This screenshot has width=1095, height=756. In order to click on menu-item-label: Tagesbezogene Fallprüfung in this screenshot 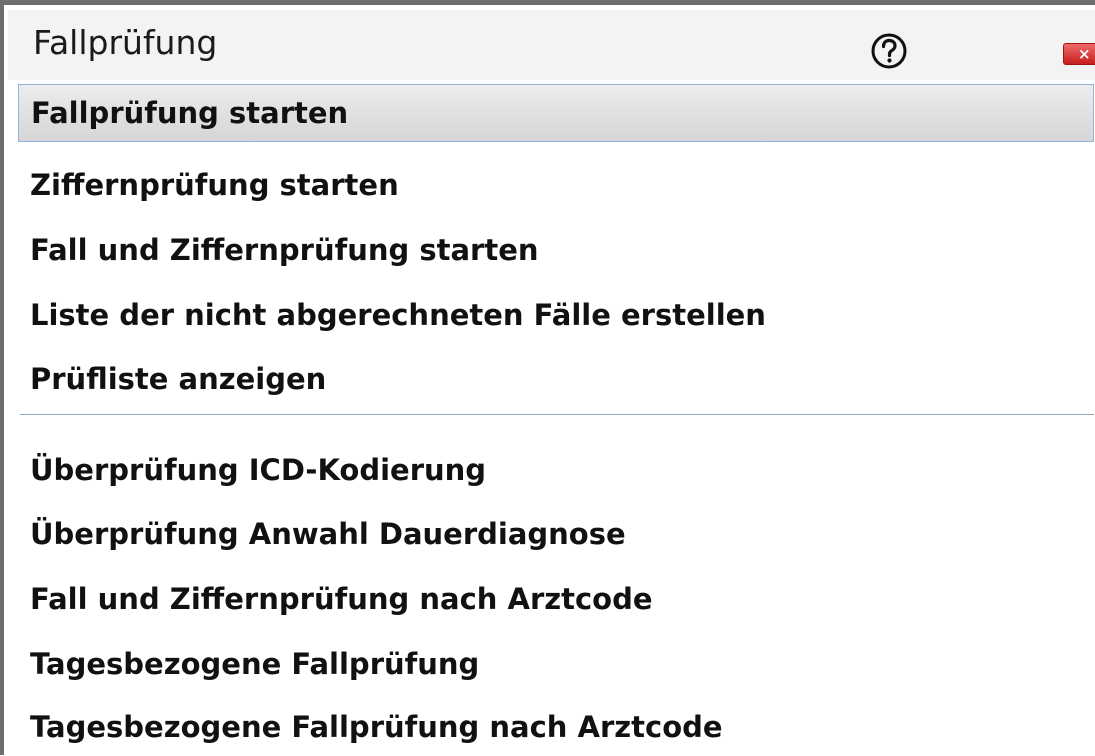, I will do `click(255, 664)`.